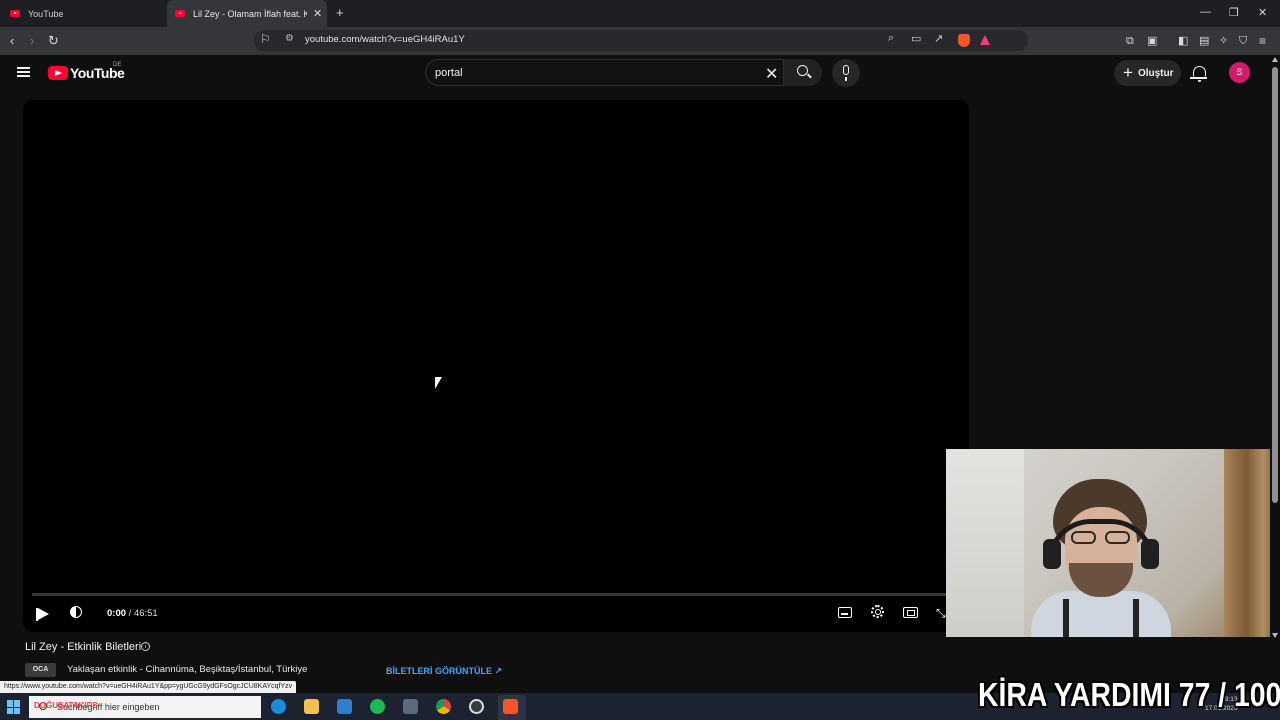 The width and height of the screenshot is (1280, 720). I want to click on search-icon, so click(802, 70).